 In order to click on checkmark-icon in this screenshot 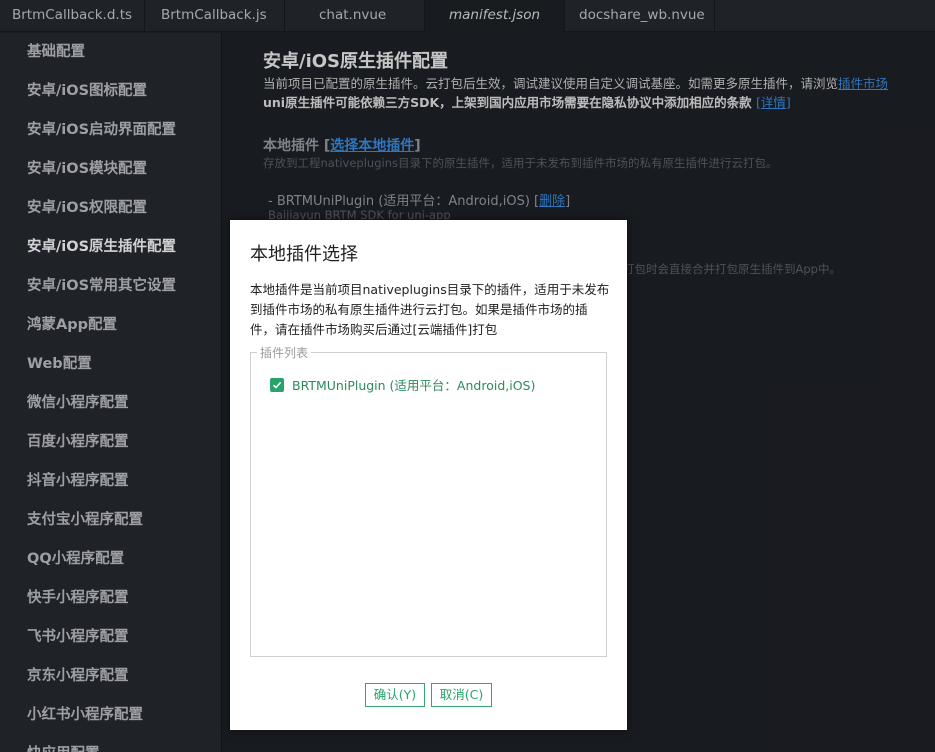, I will do `click(277, 385)`.